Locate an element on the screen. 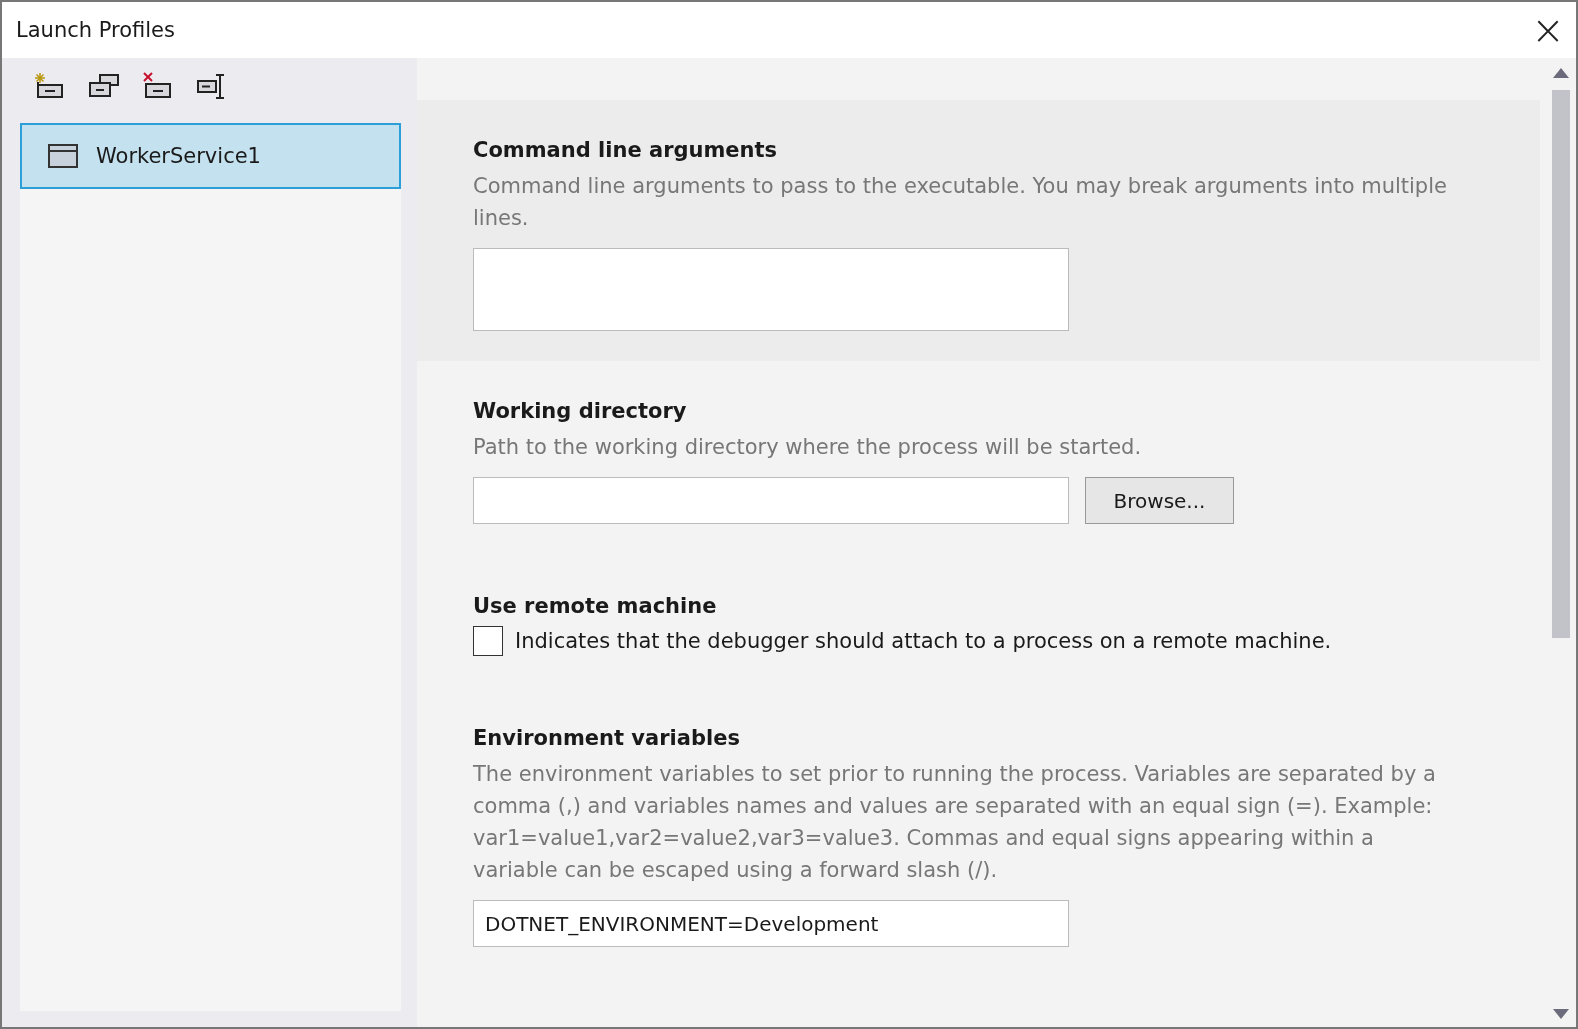 The width and height of the screenshot is (1578, 1029). section-title: Use remote machine is located at coordinates (595, 606).